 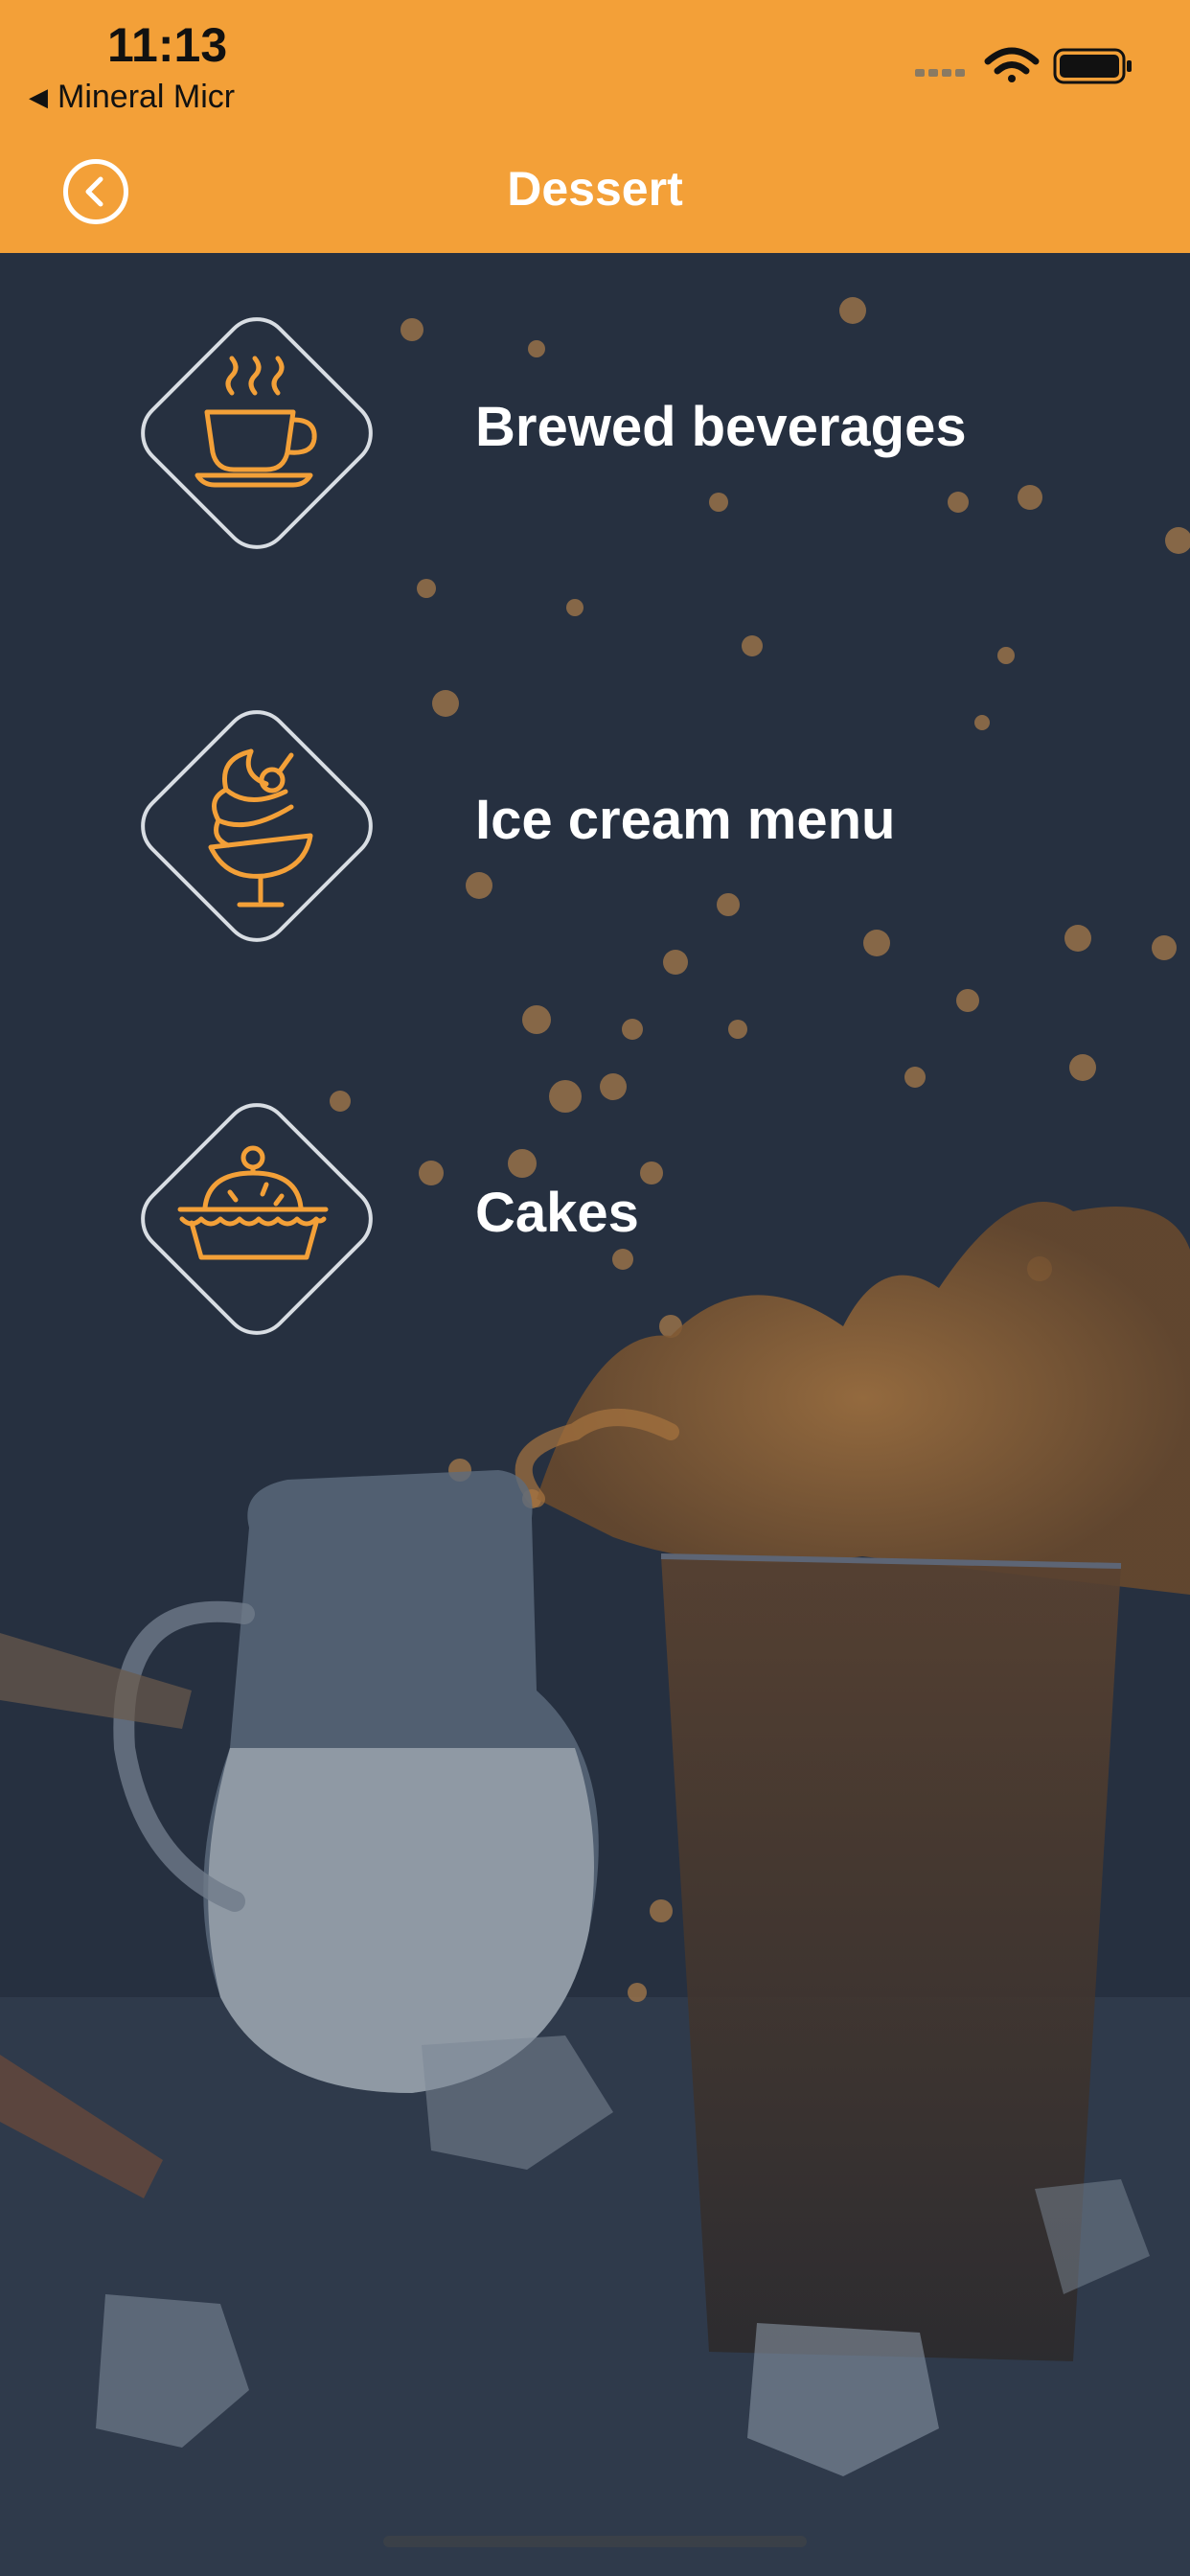 I want to click on back-to-app-link: ◀ Mineral Micr, so click(x=132, y=97).